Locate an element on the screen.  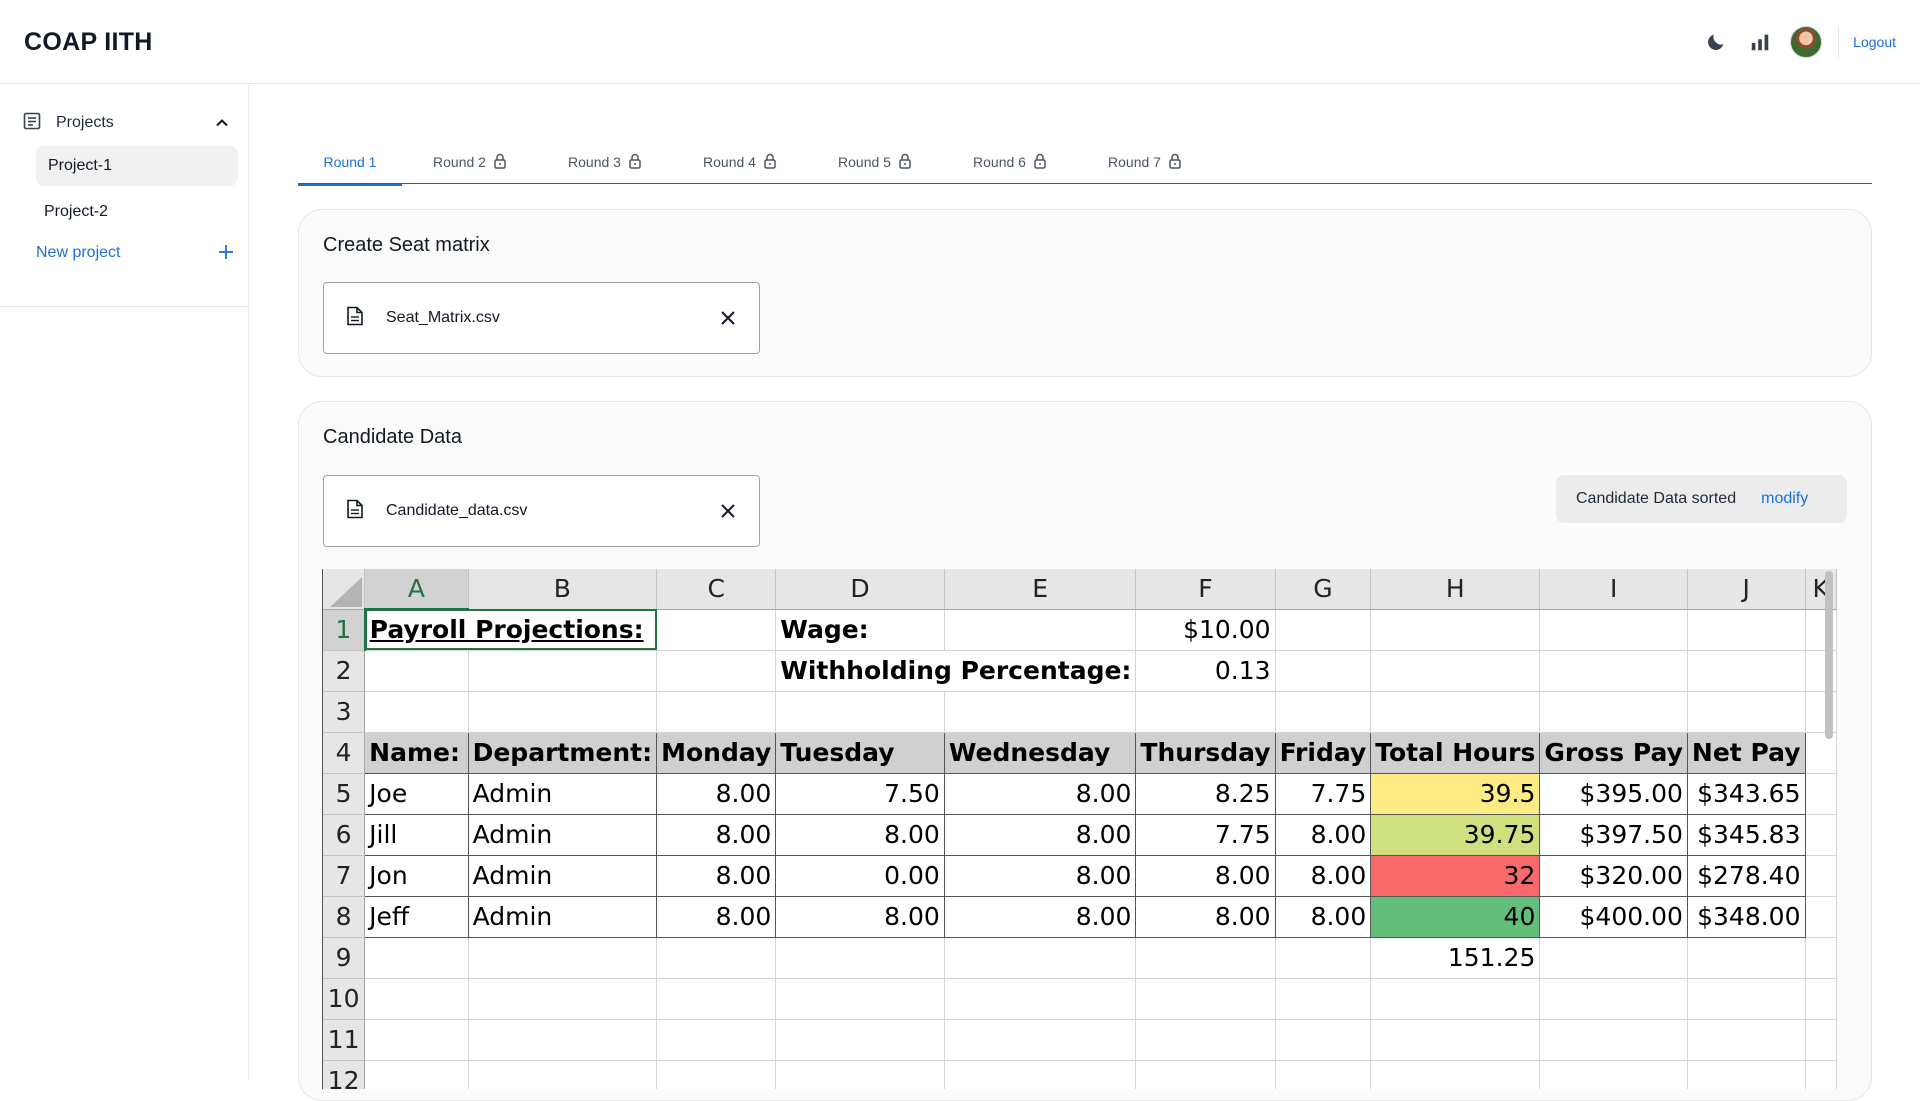
row-header: 9 is located at coordinates (344, 958).